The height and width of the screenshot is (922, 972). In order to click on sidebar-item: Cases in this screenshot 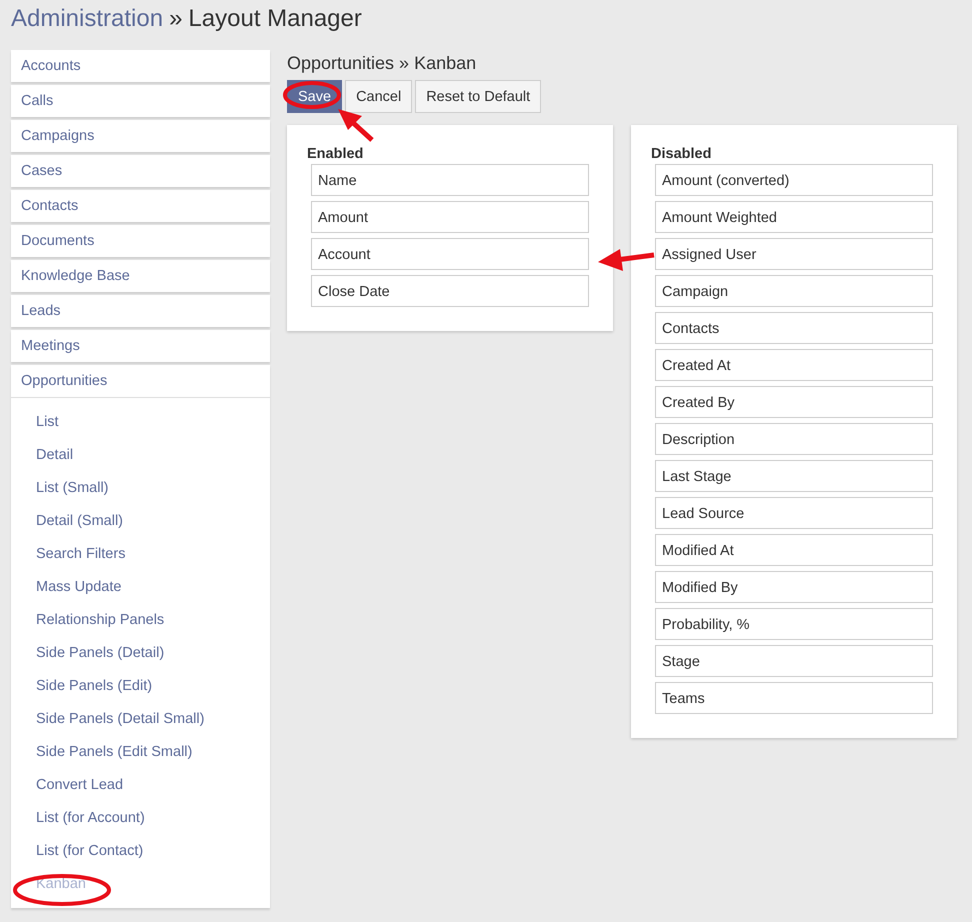, I will do `click(140, 171)`.